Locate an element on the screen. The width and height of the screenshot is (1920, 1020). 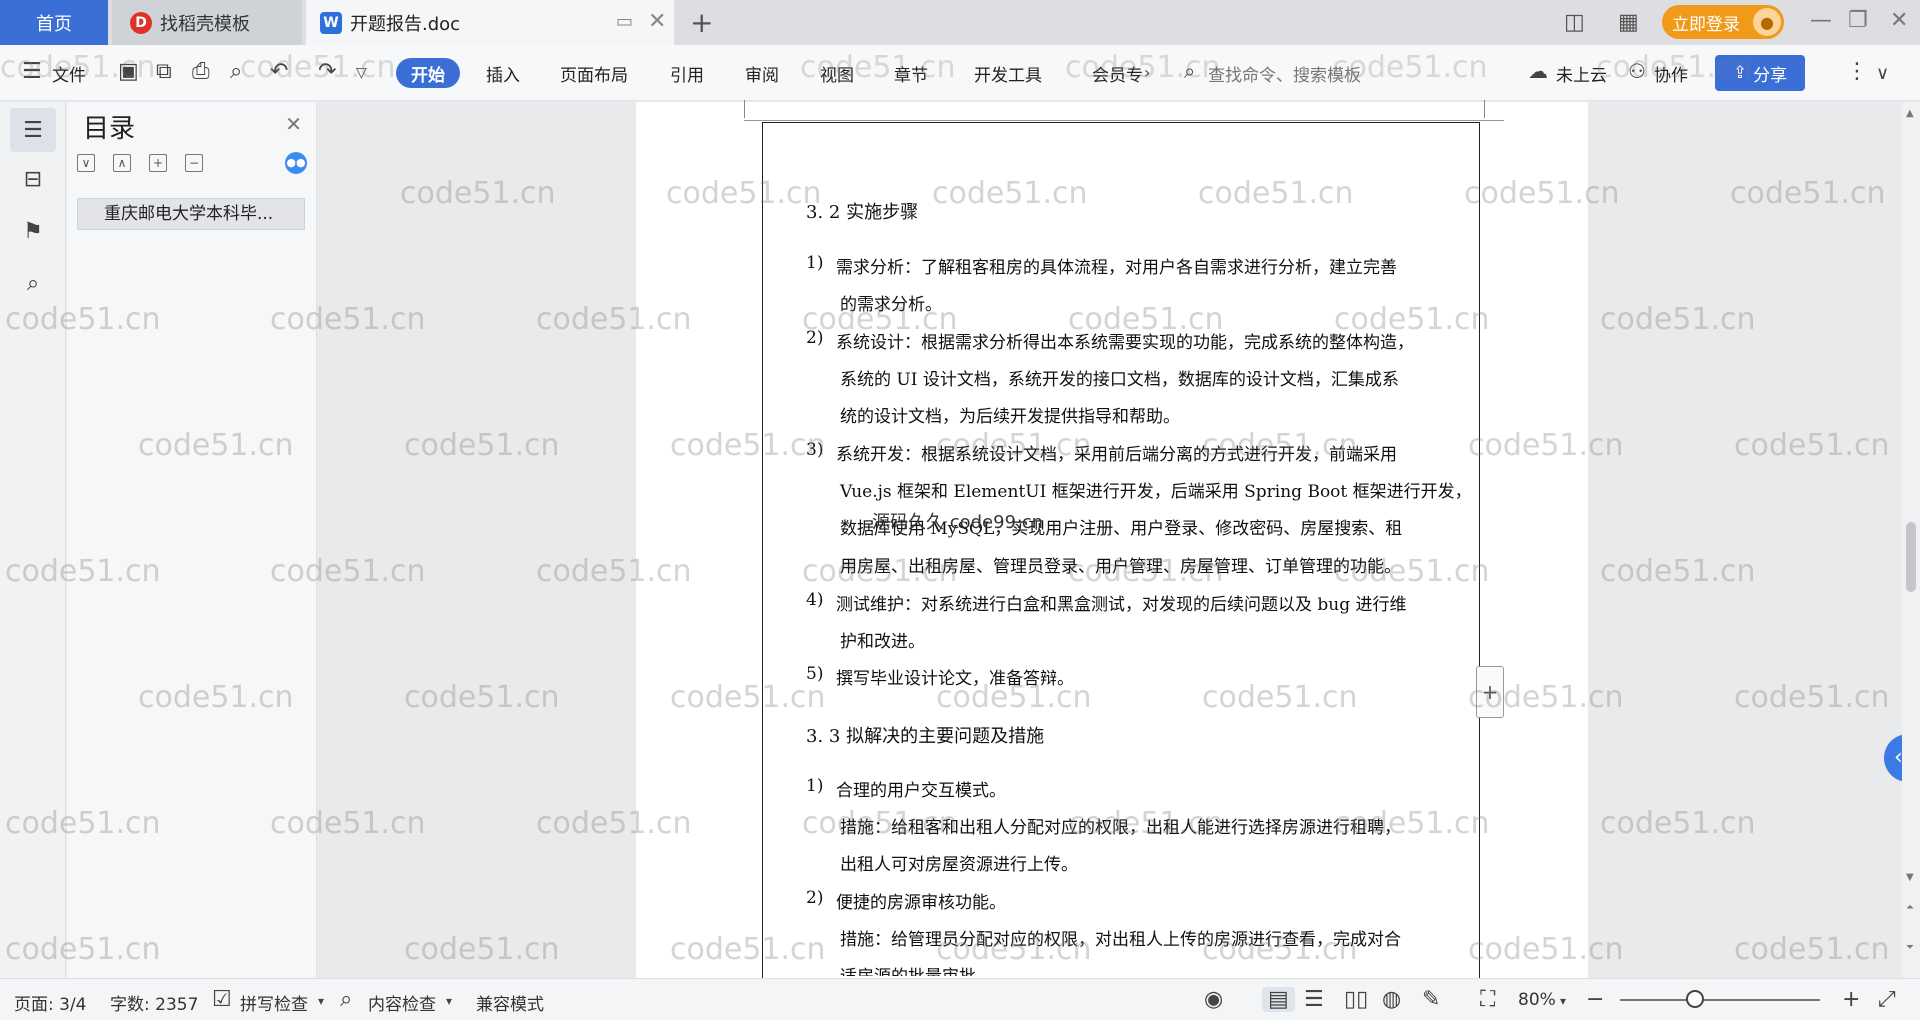
close-window-icon: ✕ is located at coordinates (1899, 20).